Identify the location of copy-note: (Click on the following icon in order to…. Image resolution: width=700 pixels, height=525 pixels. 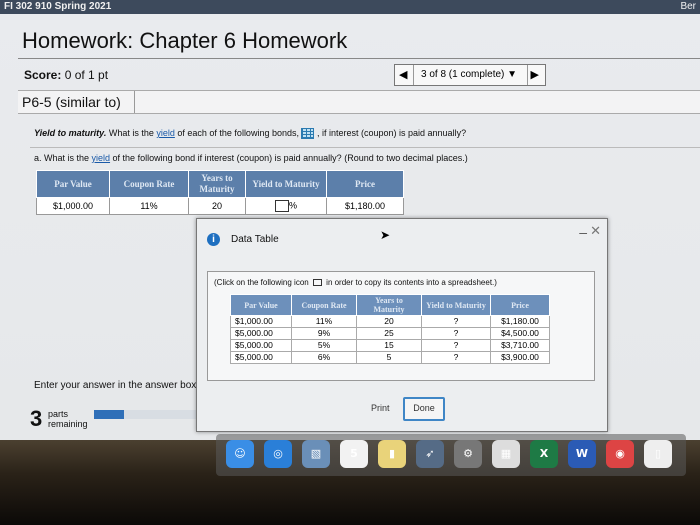
(355, 282).